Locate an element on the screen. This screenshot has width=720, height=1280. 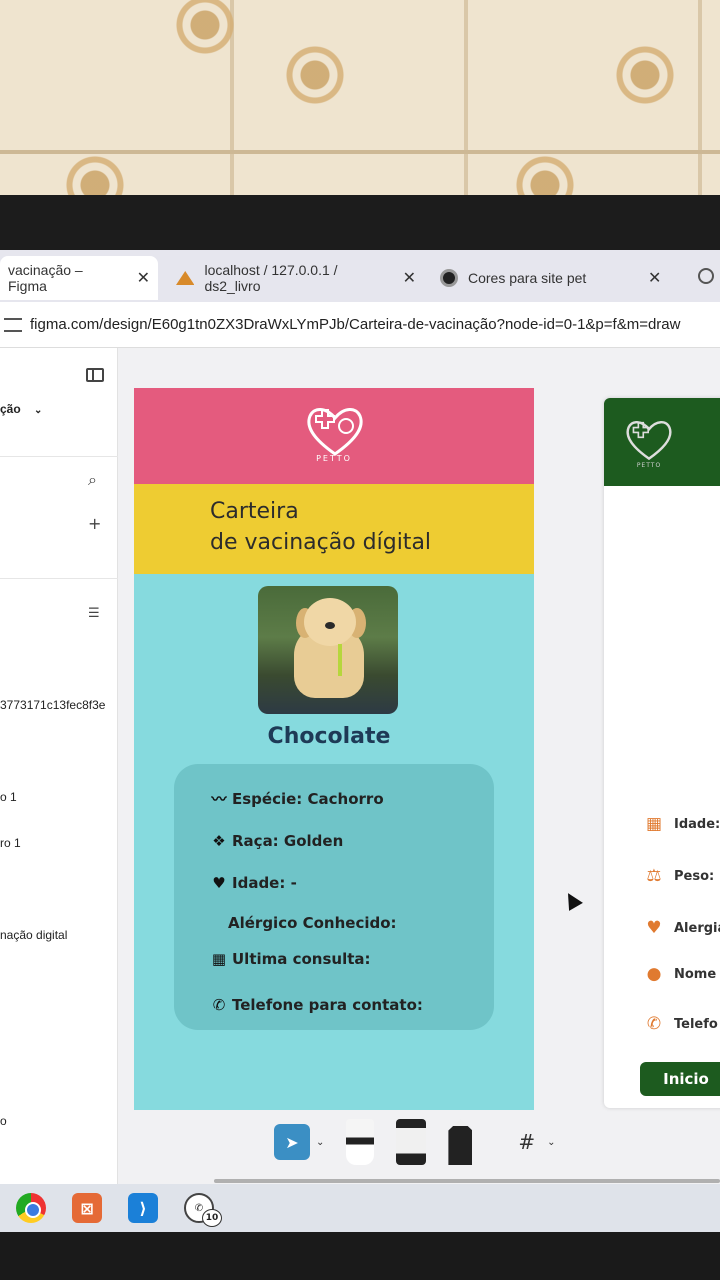
alergico-text: Alérgico Conhecido: is located at coordinates (312, 923).